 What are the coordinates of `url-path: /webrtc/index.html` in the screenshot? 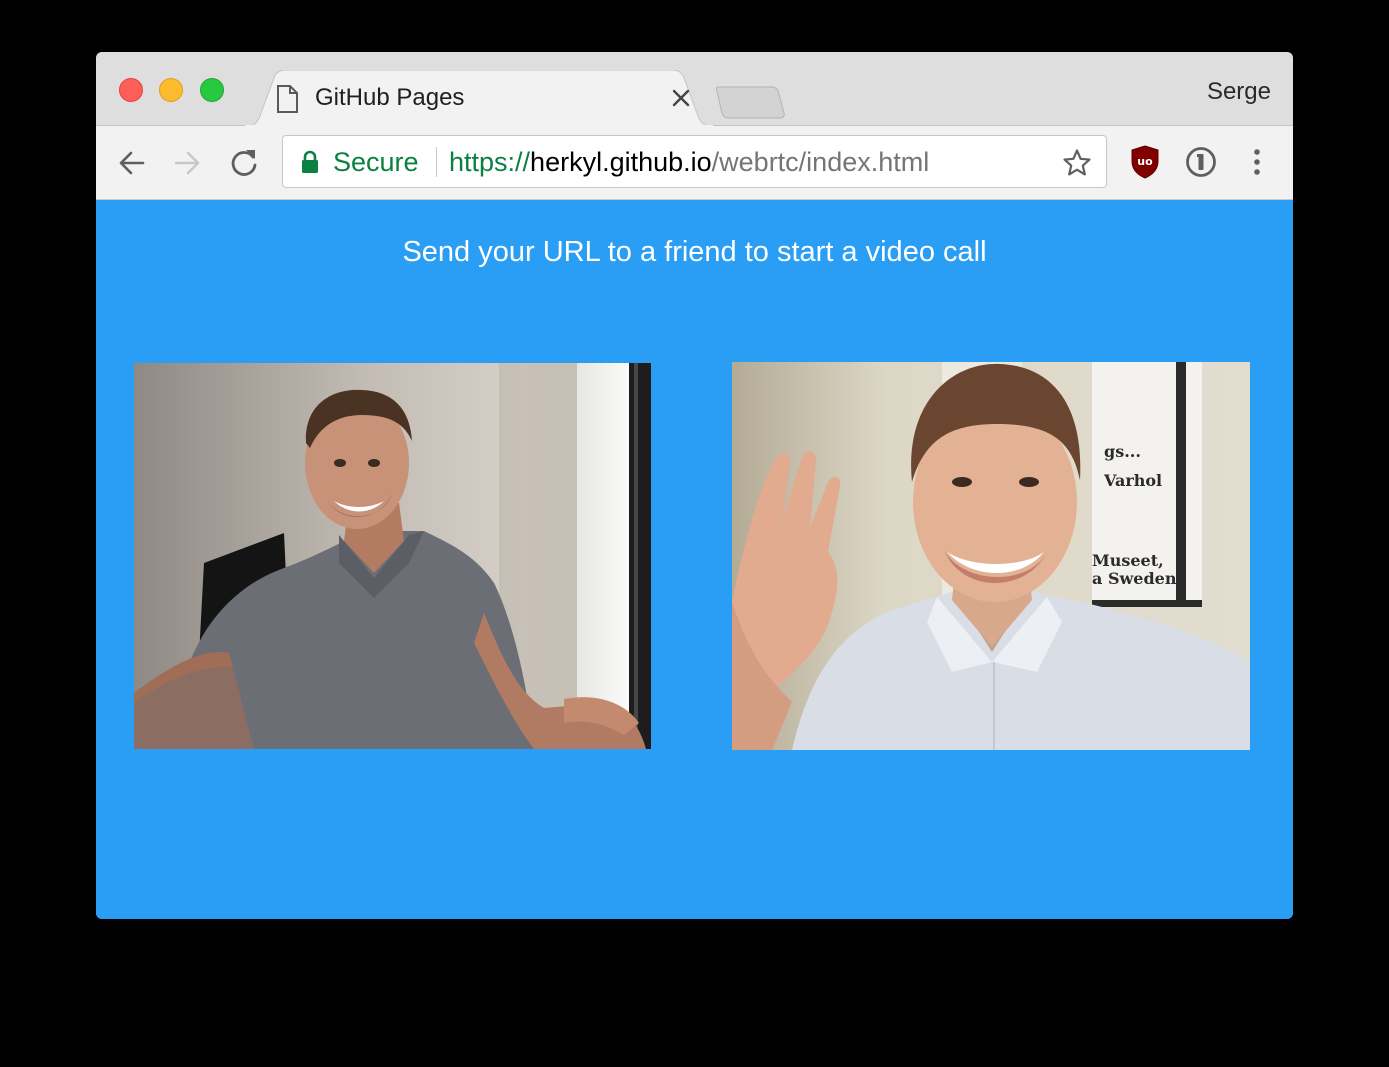 It's located at (820, 162).